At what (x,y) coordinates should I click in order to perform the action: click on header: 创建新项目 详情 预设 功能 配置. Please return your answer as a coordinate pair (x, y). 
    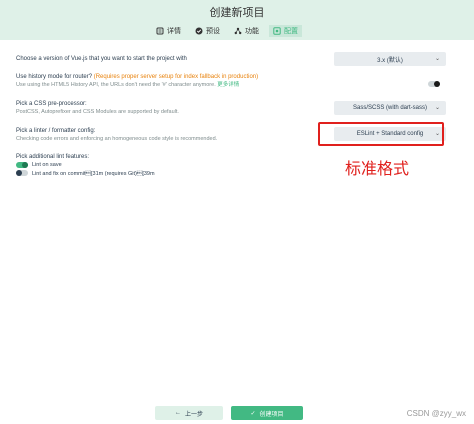
    Looking at the image, I should click on (237, 20).